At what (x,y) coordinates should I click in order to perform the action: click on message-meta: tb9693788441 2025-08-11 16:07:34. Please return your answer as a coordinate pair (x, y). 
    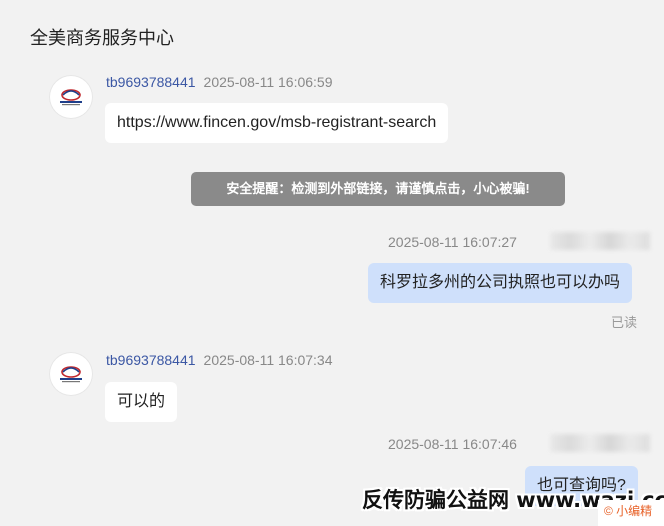
    Looking at the image, I should click on (219, 360).